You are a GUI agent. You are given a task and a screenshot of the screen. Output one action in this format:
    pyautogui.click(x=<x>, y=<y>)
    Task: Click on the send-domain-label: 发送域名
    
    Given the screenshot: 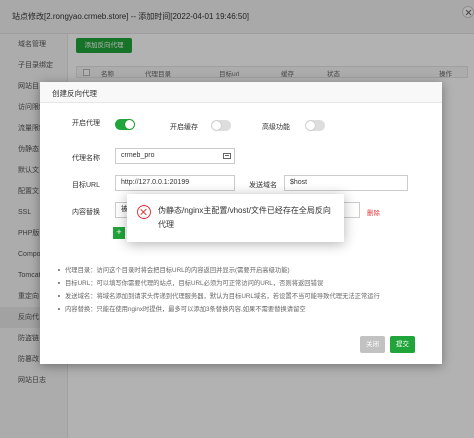 What is the action you would take?
    pyautogui.click(x=263, y=185)
    